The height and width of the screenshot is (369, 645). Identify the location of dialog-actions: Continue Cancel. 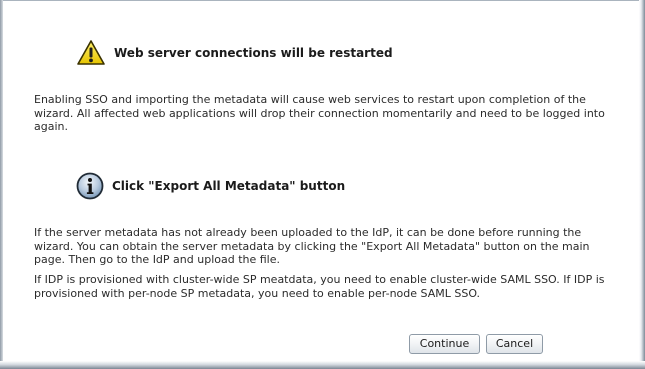
(476, 344).